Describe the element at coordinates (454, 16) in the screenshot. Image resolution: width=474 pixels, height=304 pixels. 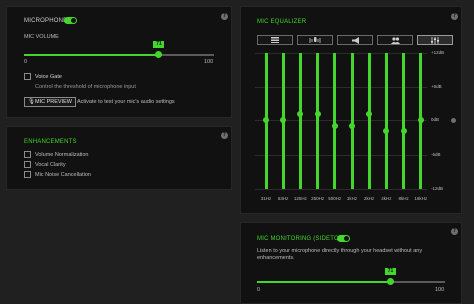
I see `equalizer-help-icon: ?` at that location.